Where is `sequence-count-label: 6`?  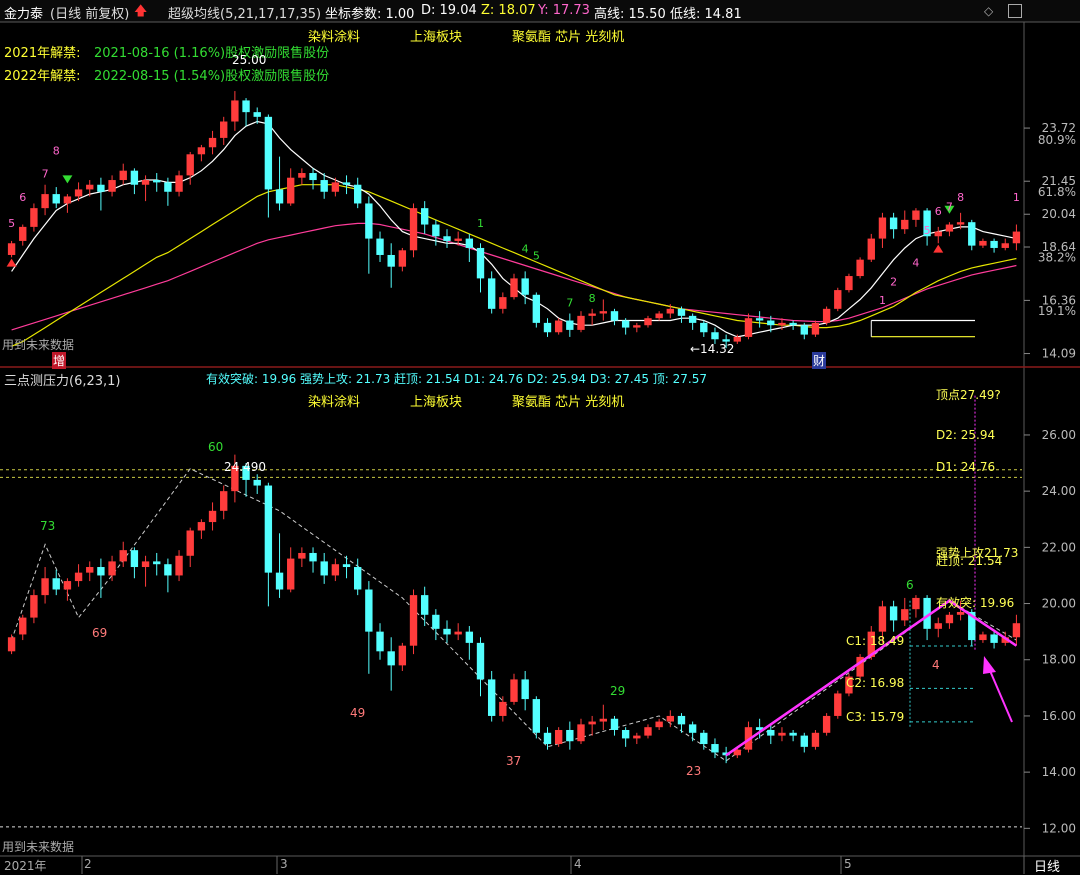 sequence-count-label: 6 is located at coordinates (938, 211).